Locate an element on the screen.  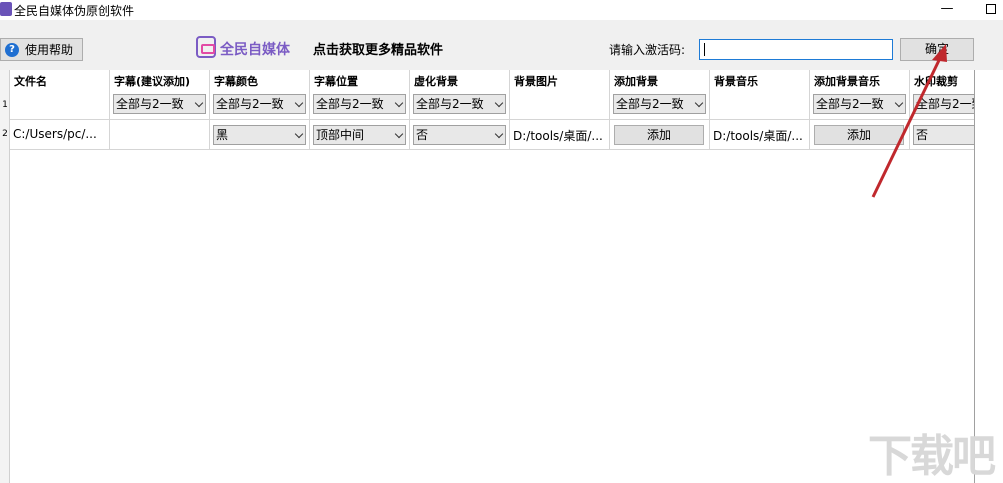
column-header: 字幕颜色全部与2一致 is located at coordinates (260, 95).